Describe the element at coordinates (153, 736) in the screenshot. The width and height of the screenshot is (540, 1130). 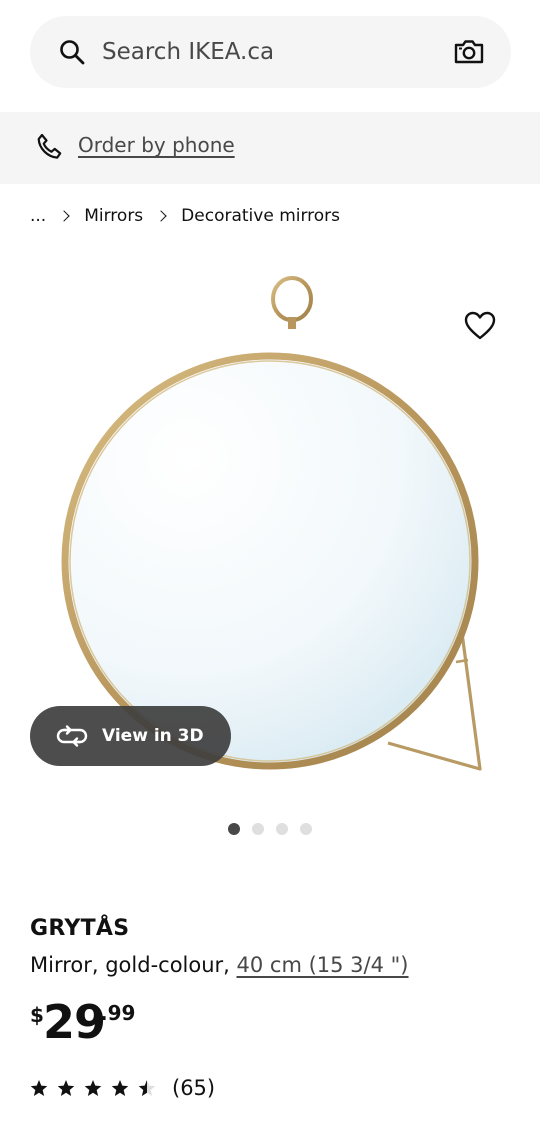
I see `view-in-3d-label: View in 3D` at that location.